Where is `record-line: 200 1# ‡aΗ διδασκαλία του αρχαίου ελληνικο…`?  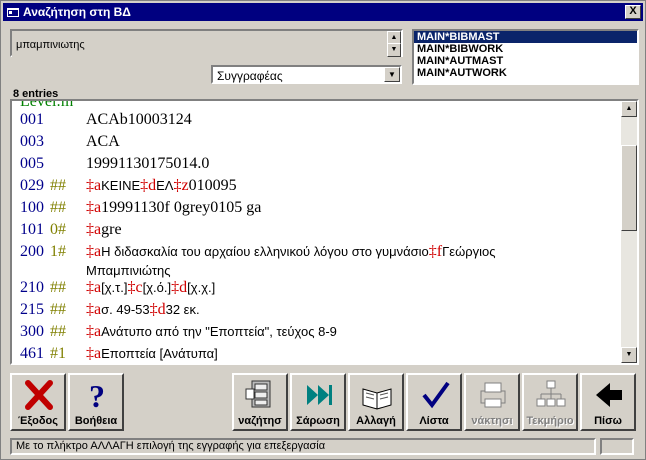 record-line: 200 1# ‡aΗ διδασκαλία του αρχαίου ελληνικο… is located at coordinates (258, 252).